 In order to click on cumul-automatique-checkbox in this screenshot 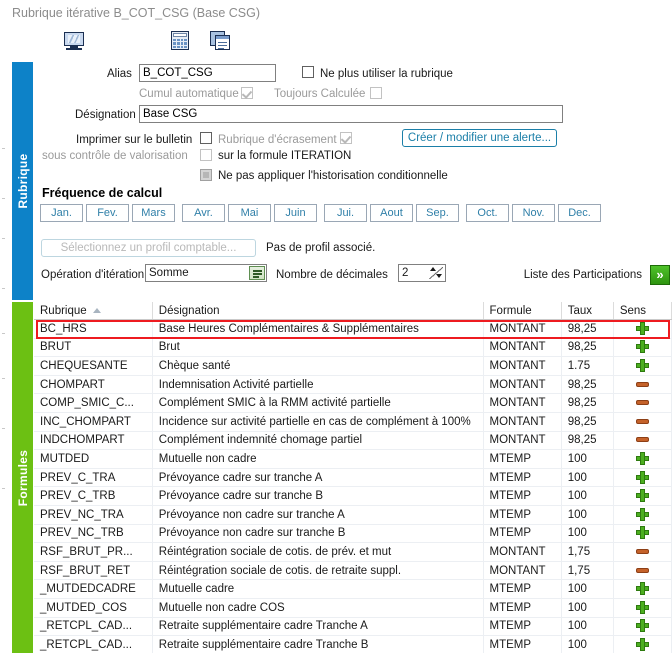, I will do `click(247, 93)`.